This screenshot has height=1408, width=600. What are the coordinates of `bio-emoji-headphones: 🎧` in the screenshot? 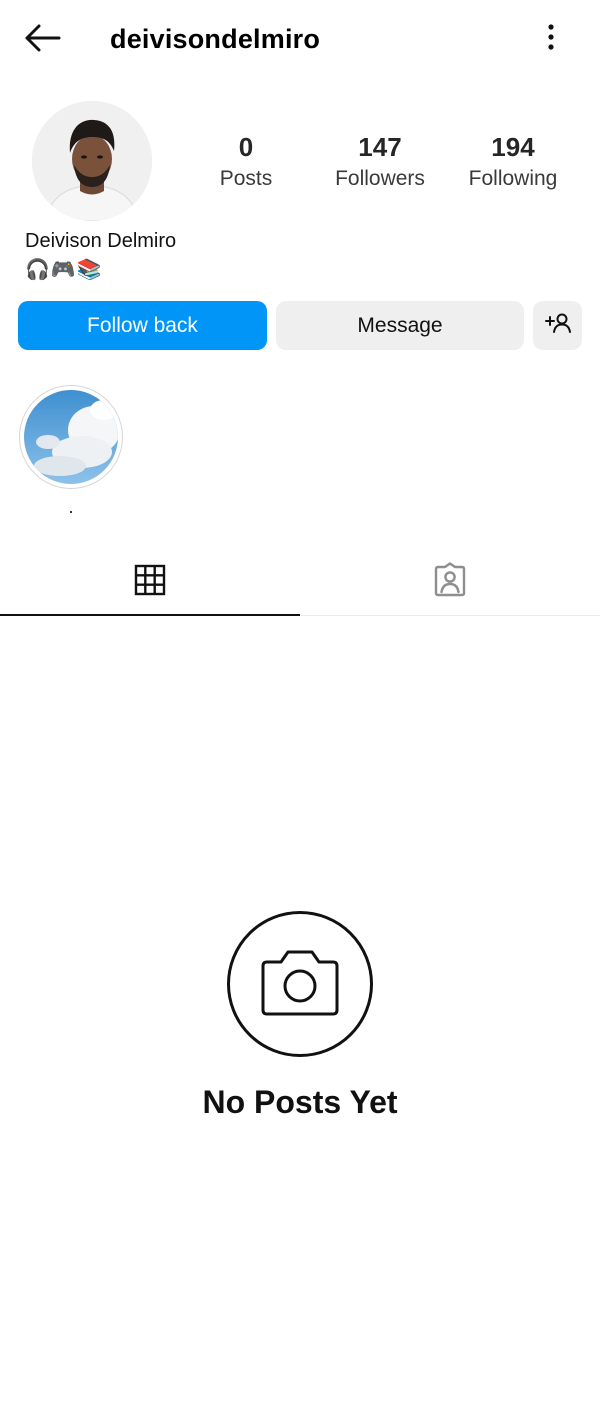 It's located at (37, 270).